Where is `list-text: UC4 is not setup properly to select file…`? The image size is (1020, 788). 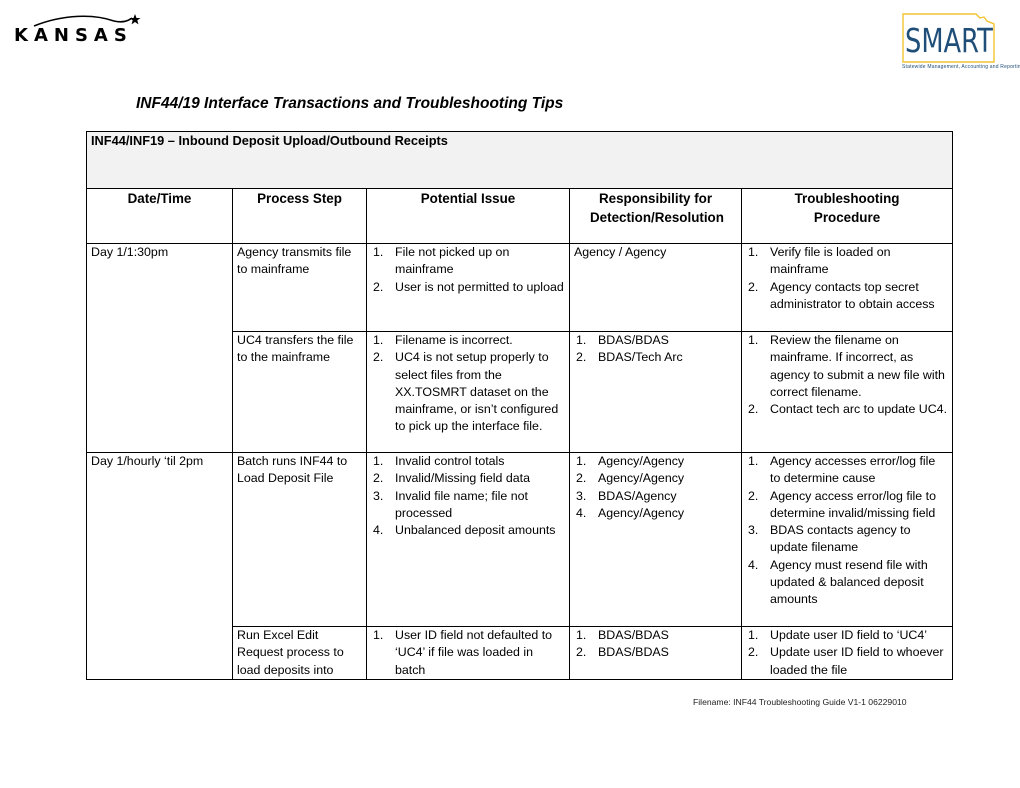
list-text: UC4 is not setup properly to select file… is located at coordinates (477, 392).